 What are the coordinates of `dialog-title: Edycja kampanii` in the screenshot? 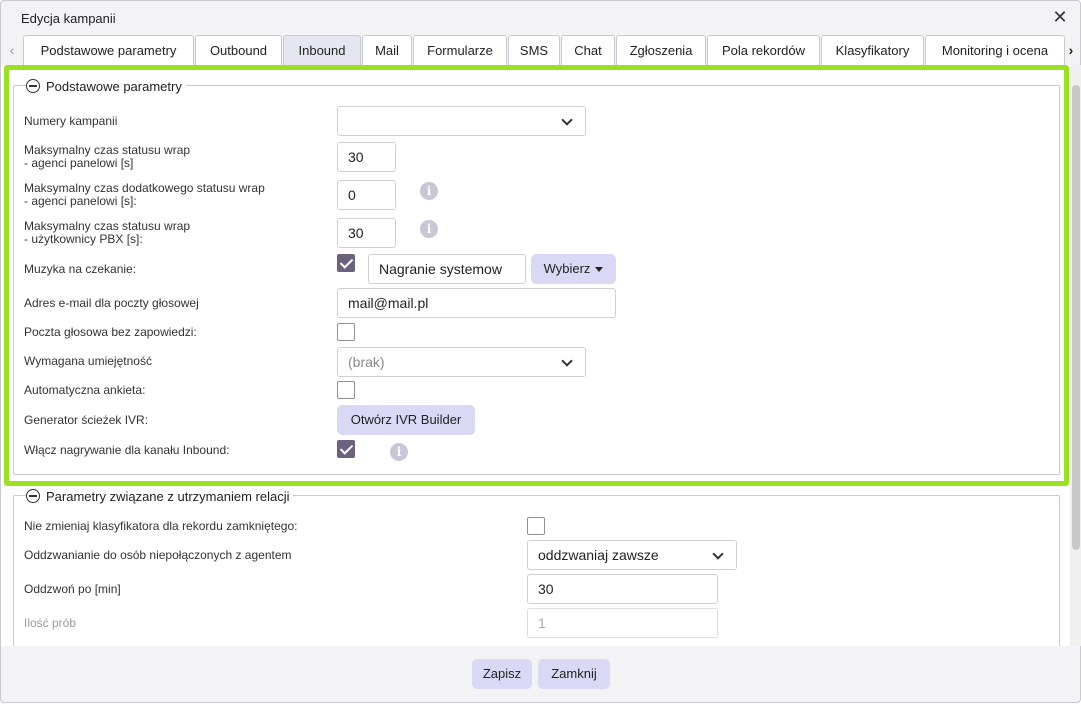 It's located at (68, 18).